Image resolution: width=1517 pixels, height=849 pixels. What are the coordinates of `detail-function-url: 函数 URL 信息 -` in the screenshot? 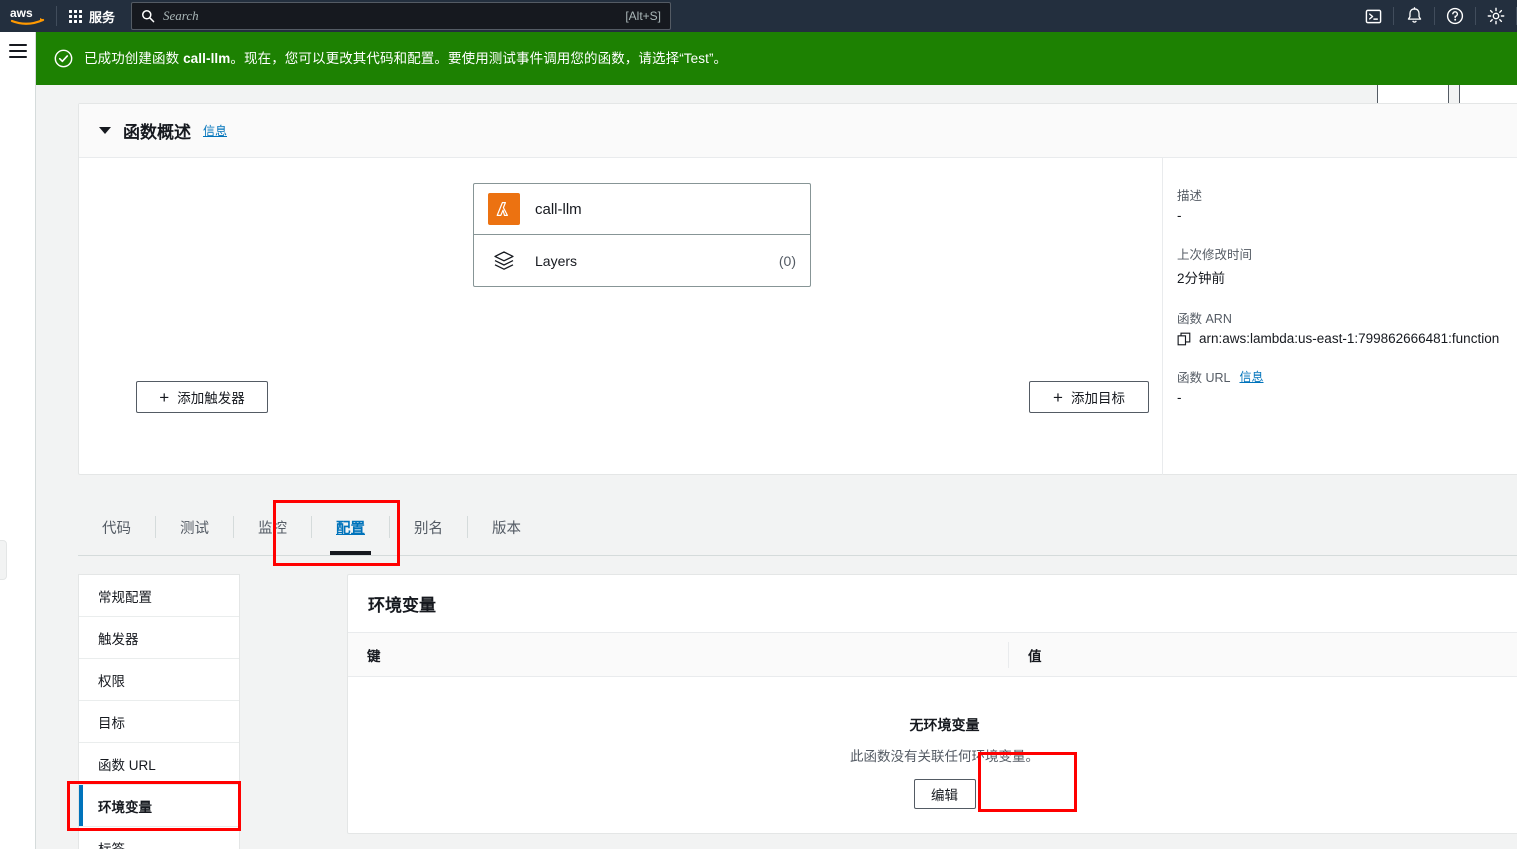 It's located at (1347, 386).